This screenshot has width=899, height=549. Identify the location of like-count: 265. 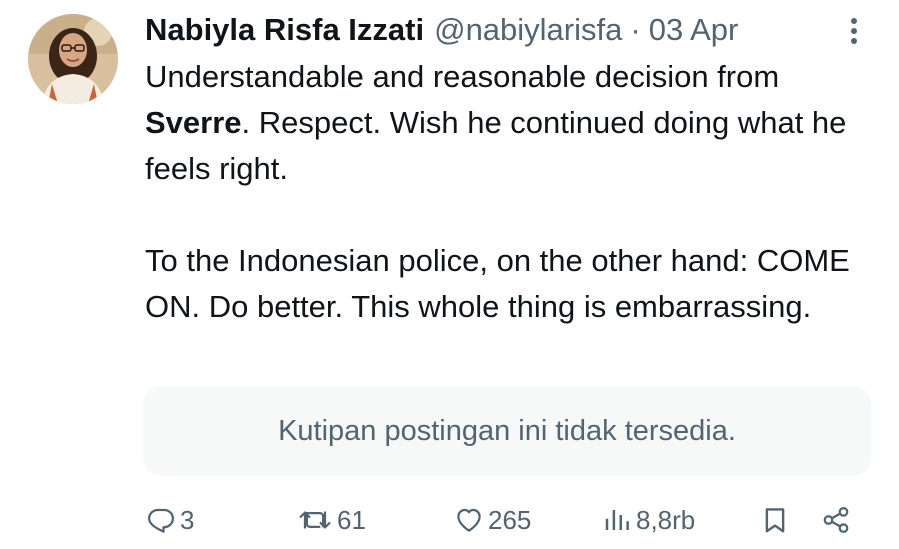
(510, 519).